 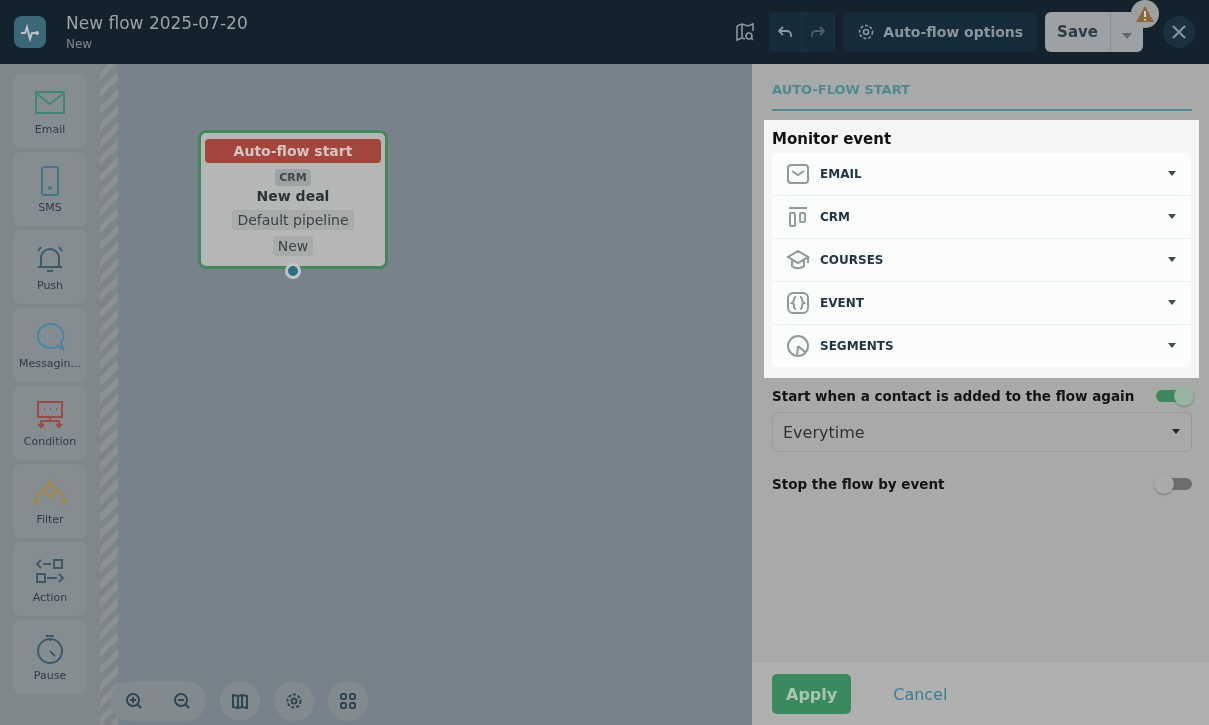 I want to click on auto-flow-options-button: Auto-flow options, so click(x=940, y=32).